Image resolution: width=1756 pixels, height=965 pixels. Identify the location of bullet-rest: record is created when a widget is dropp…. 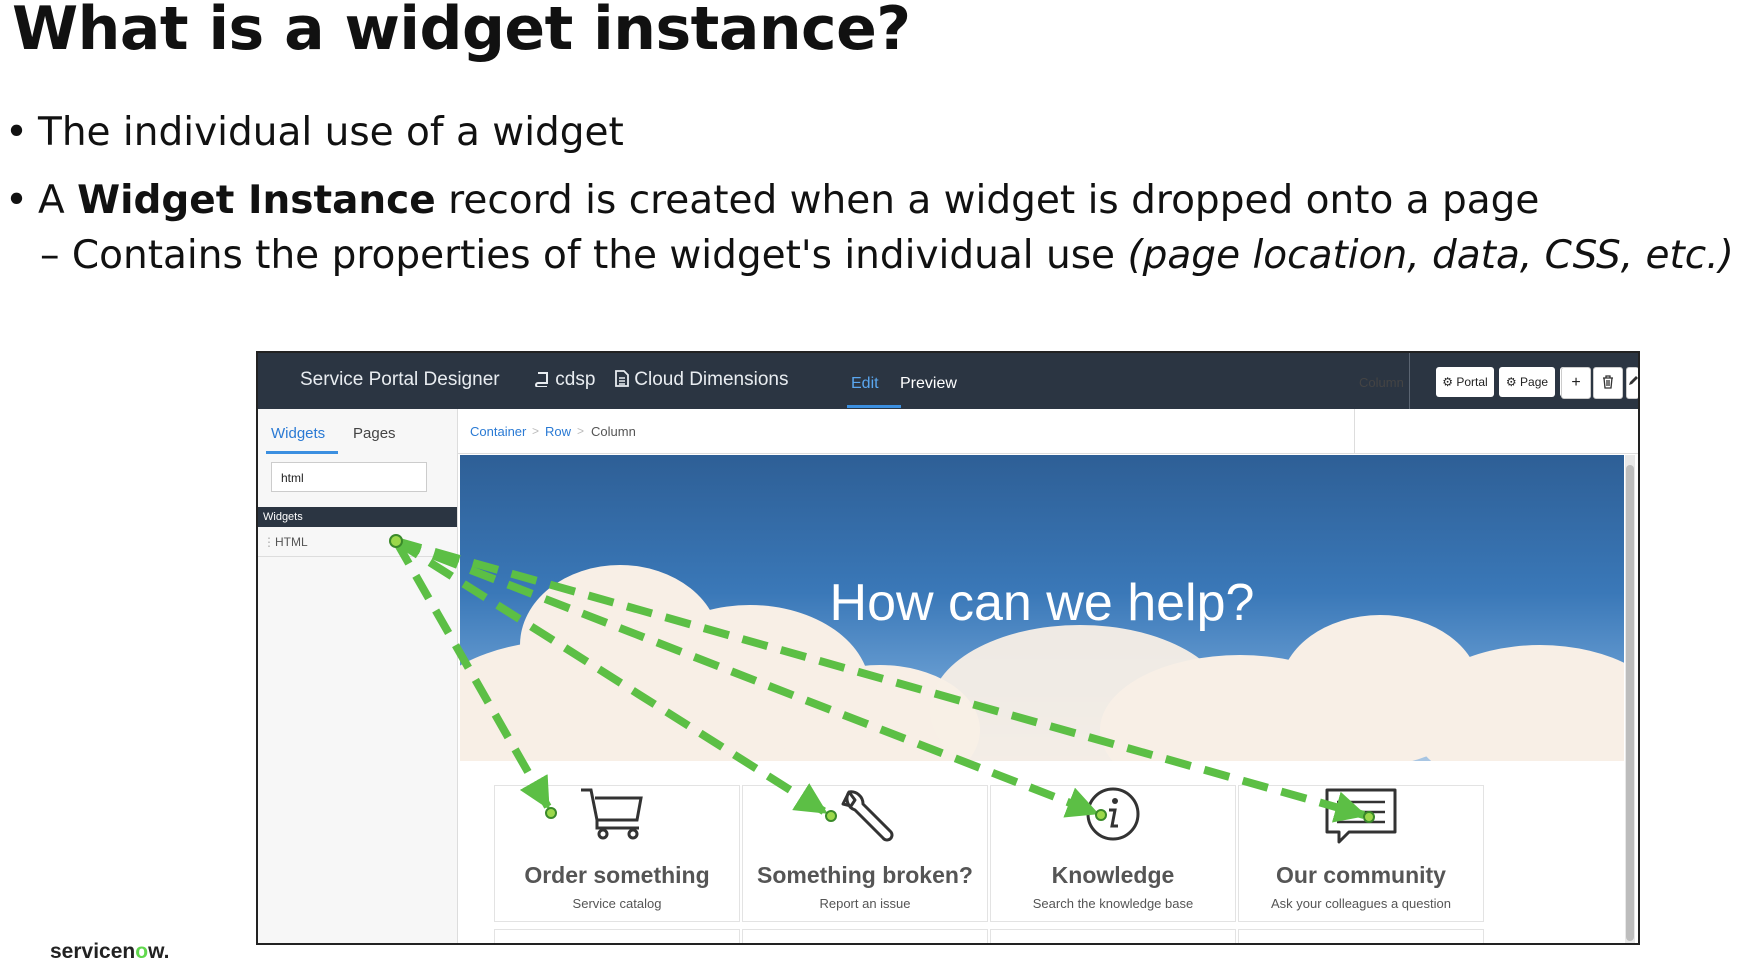
(987, 200).